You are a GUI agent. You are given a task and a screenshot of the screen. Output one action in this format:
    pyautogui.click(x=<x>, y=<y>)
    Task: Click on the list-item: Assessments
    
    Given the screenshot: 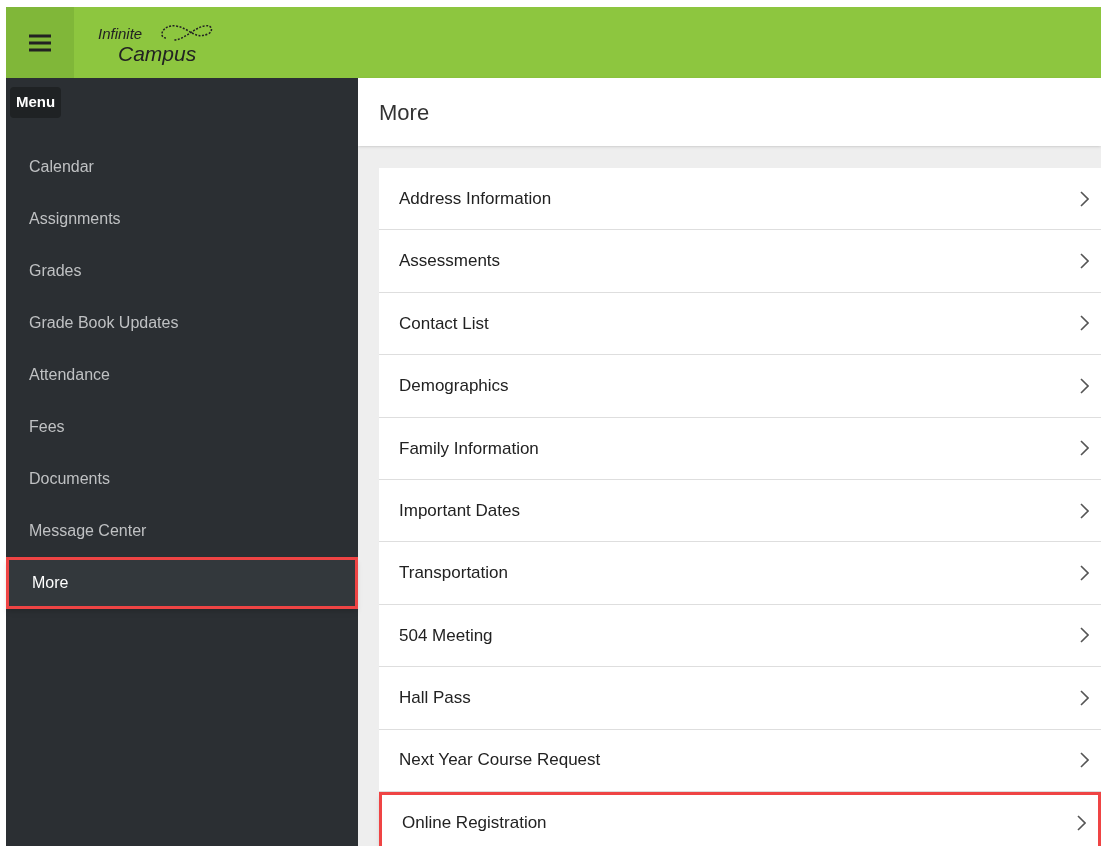 What is the action you would take?
    pyautogui.click(x=740, y=261)
    